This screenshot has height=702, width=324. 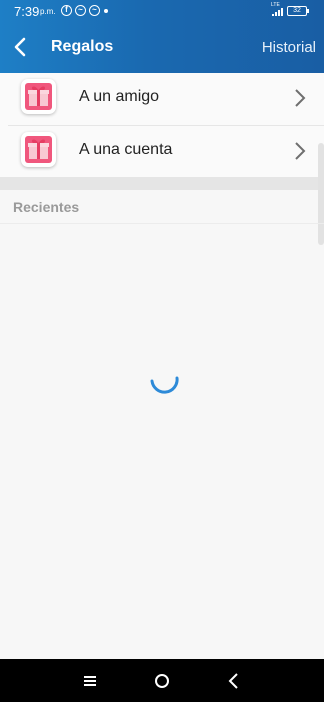 What do you see at coordinates (90, 681) in the screenshot?
I see `menu-icon` at bounding box center [90, 681].